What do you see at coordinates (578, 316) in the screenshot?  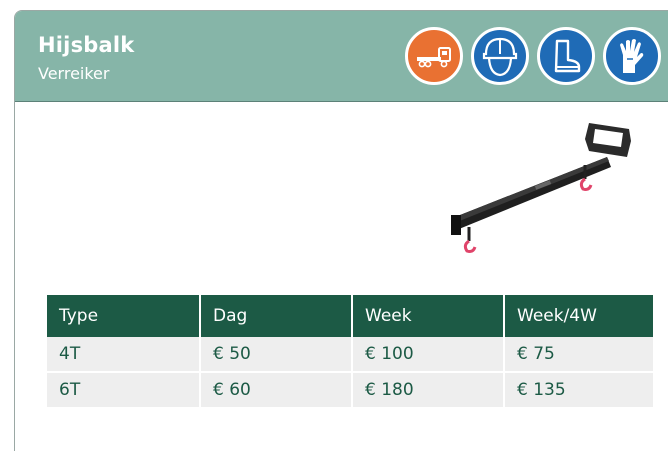 I see `column-header-week-4w: Week/4W` at bounding box center [578, 316].